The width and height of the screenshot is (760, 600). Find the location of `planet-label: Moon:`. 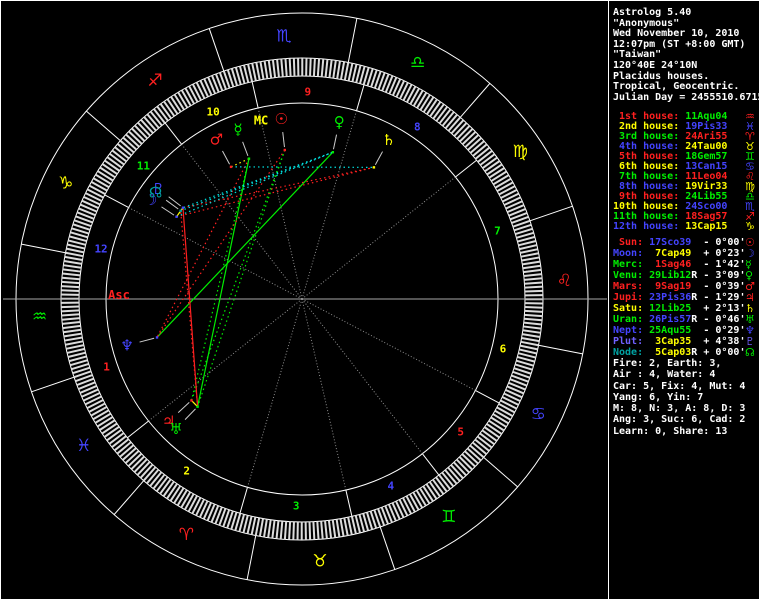

planet-label: Moon: is located at coordinates (628, 253).